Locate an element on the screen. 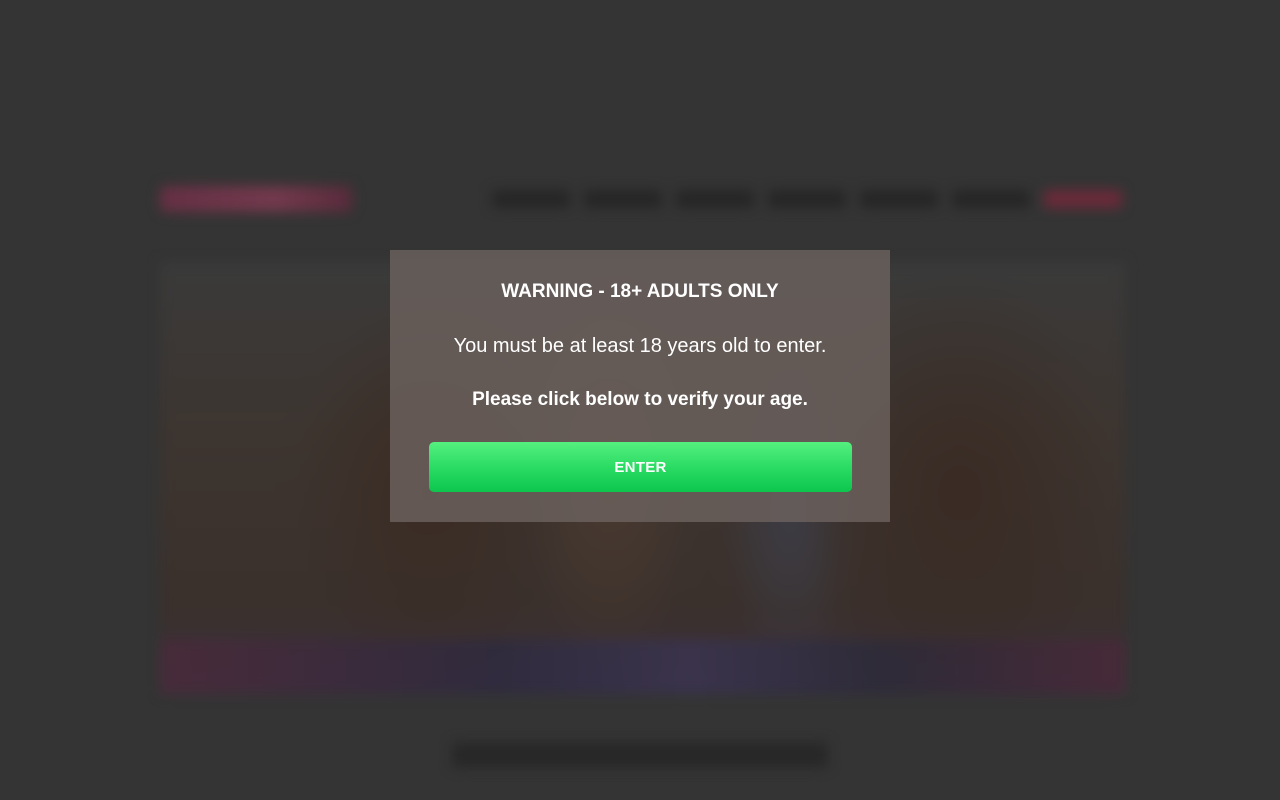 Image resolution: width=1280 pixels, height=800 pixels. nav-item-highlight is located at coordinates (1083, 199).